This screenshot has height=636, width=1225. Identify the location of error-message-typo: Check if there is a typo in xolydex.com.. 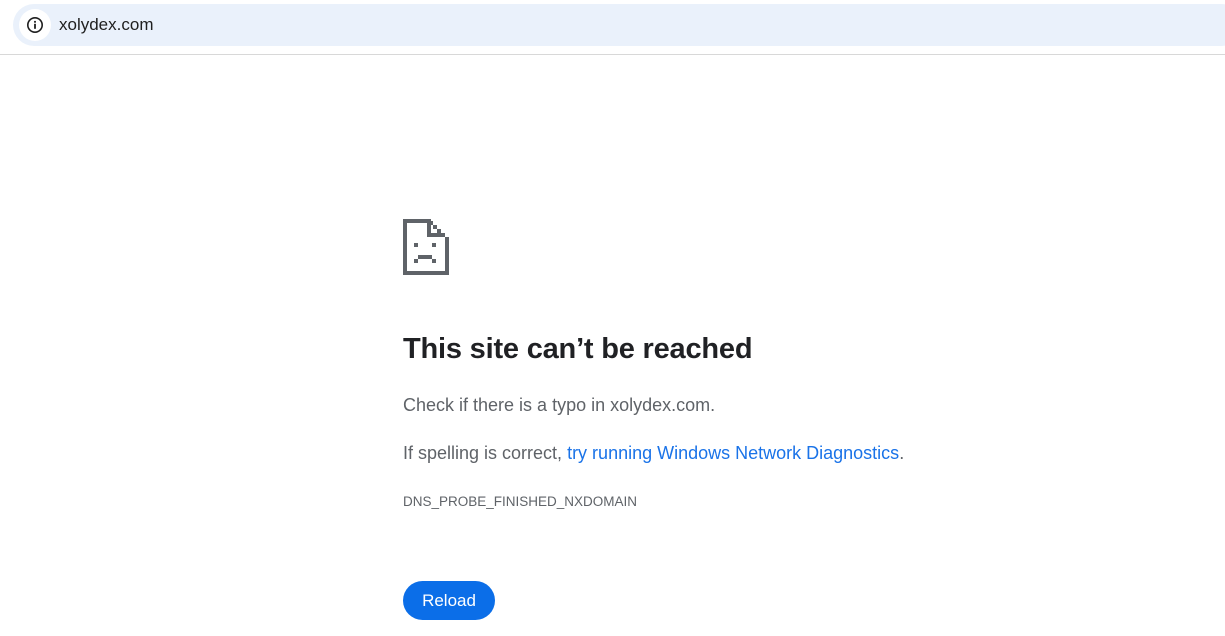
(559, 405).